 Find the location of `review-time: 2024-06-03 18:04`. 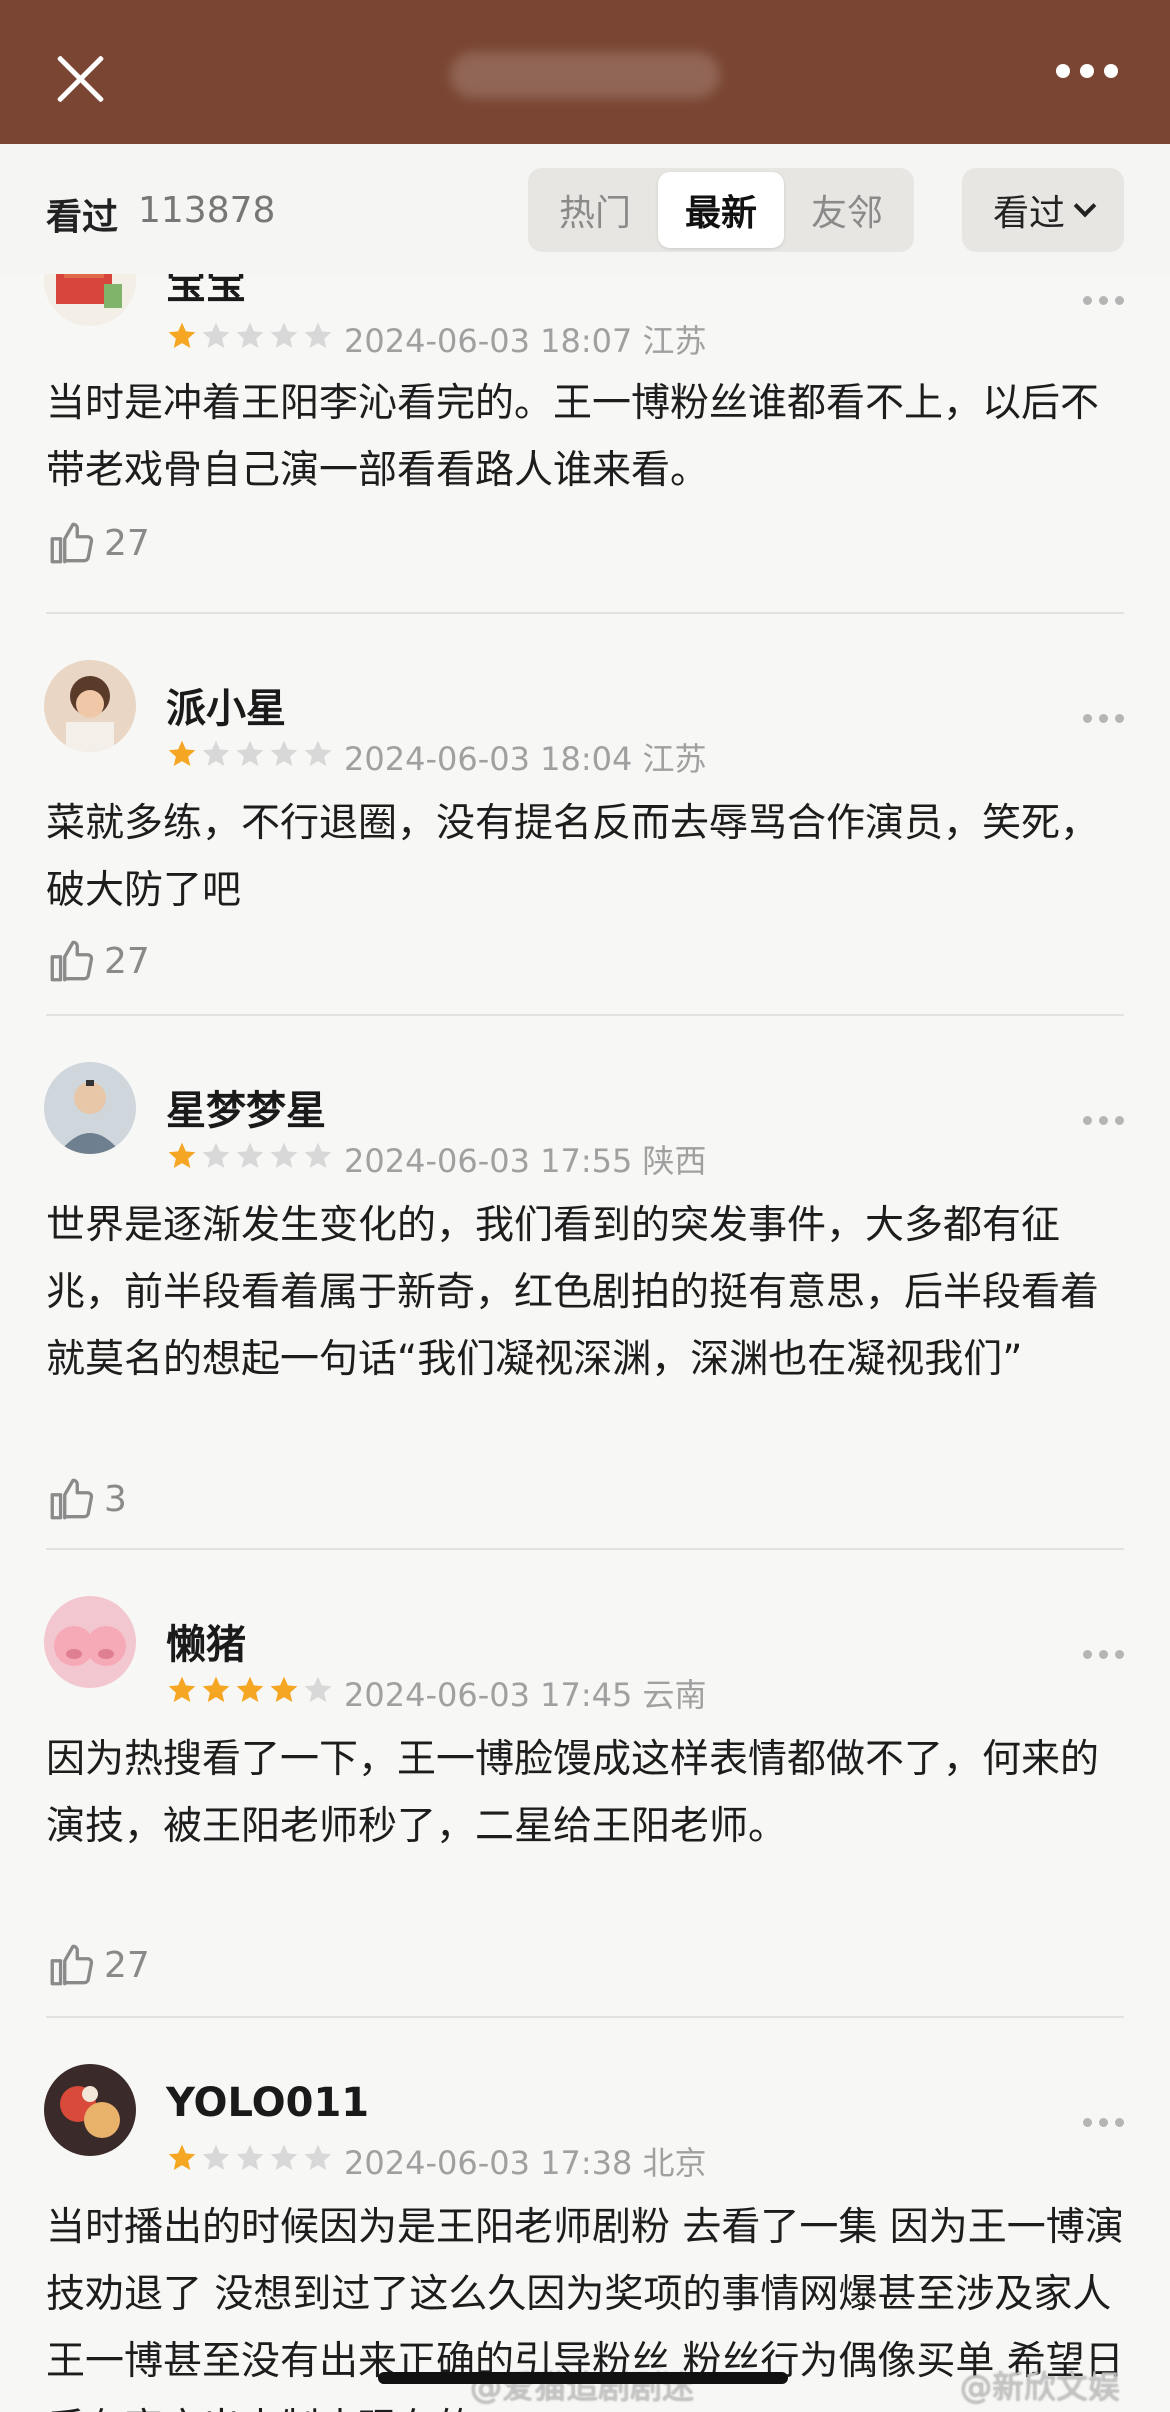

review-time: 2024-06-03 18:04 is located at coordinates (488, 759).